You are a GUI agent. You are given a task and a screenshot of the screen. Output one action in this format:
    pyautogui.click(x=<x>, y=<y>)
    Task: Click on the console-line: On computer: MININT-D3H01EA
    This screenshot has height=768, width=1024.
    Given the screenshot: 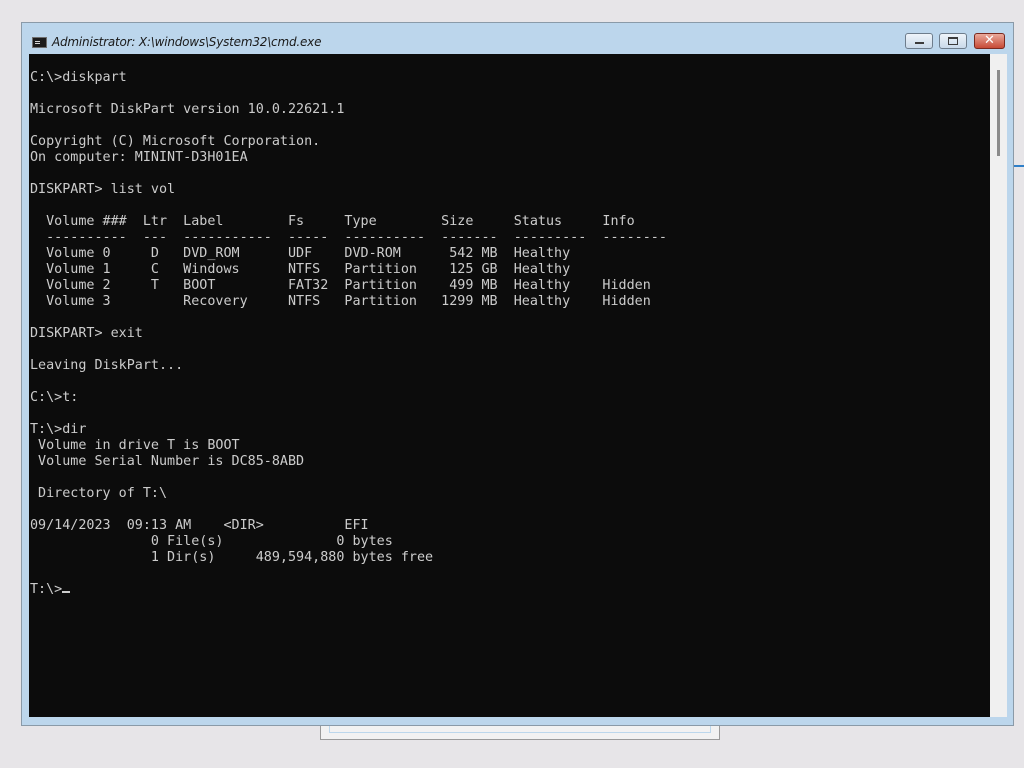 What is the action you would take?
    pyautogui.click(x=139, y=157)
    